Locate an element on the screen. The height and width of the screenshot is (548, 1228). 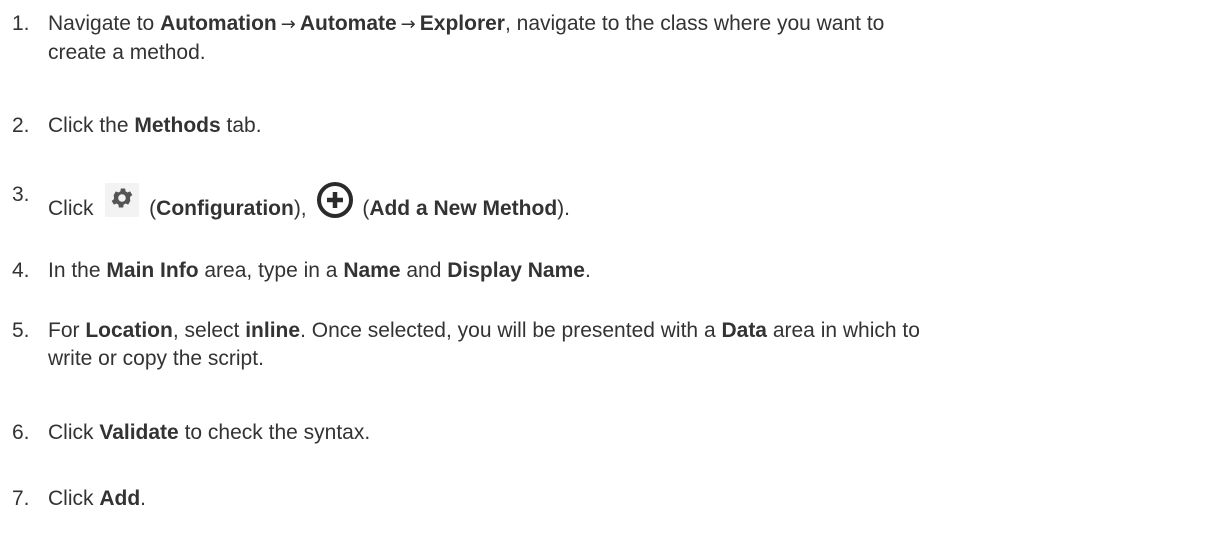
bold-text: Methods is located at coordinates (177, 125).